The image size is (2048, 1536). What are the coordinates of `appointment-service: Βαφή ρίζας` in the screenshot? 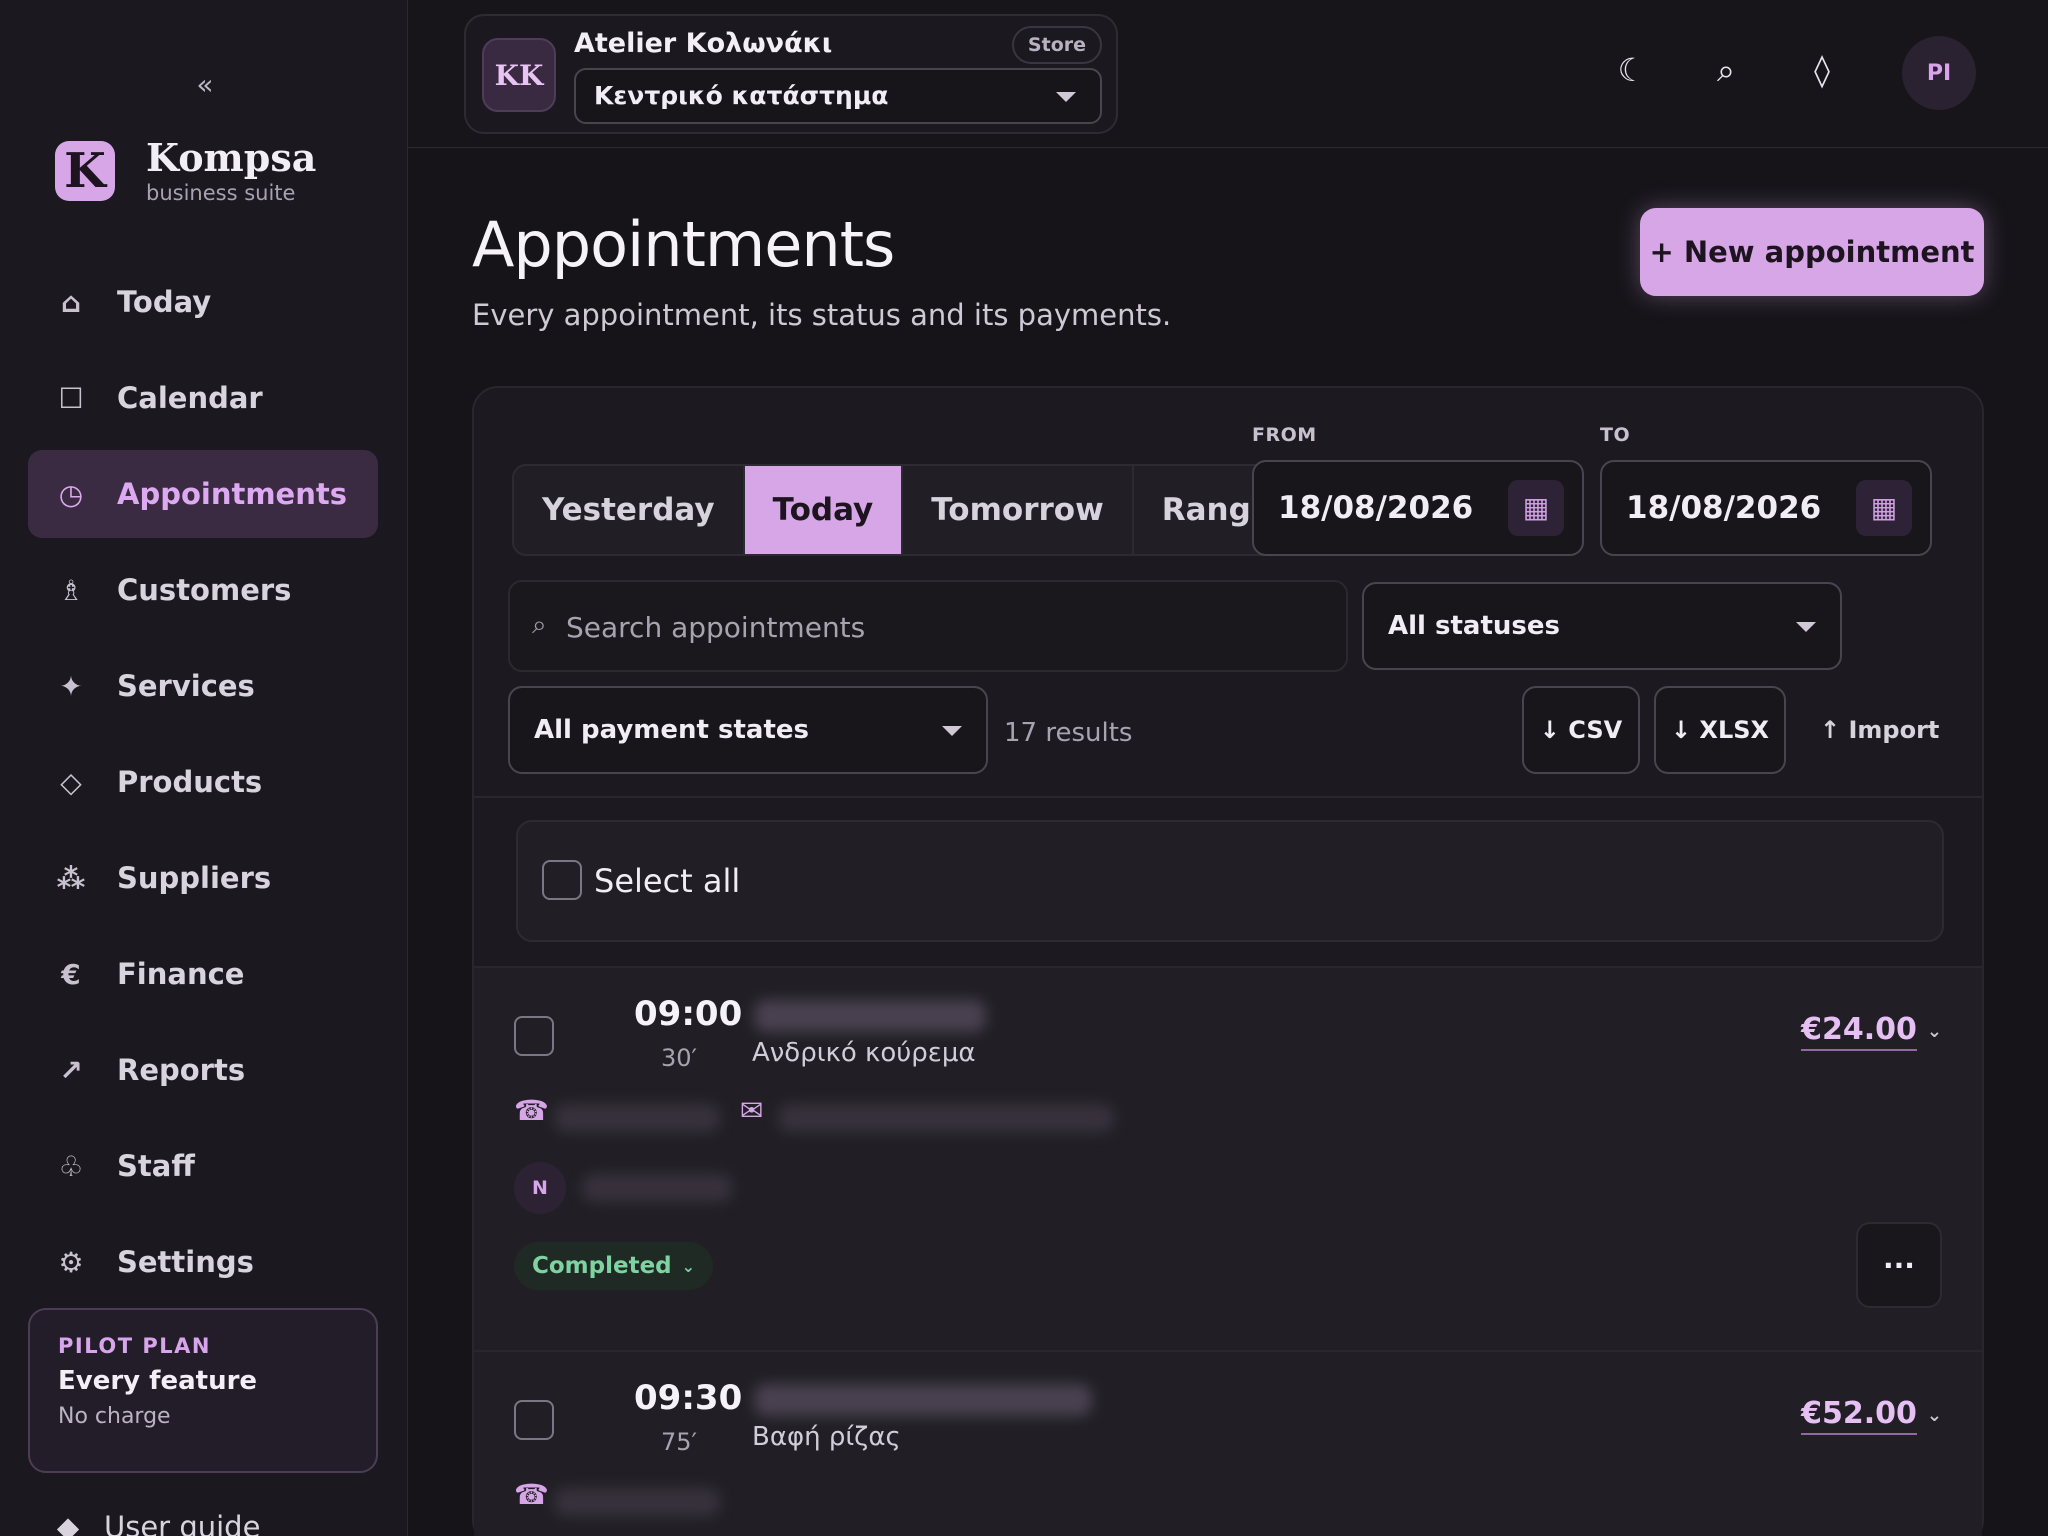 It's located at (826, 1437).